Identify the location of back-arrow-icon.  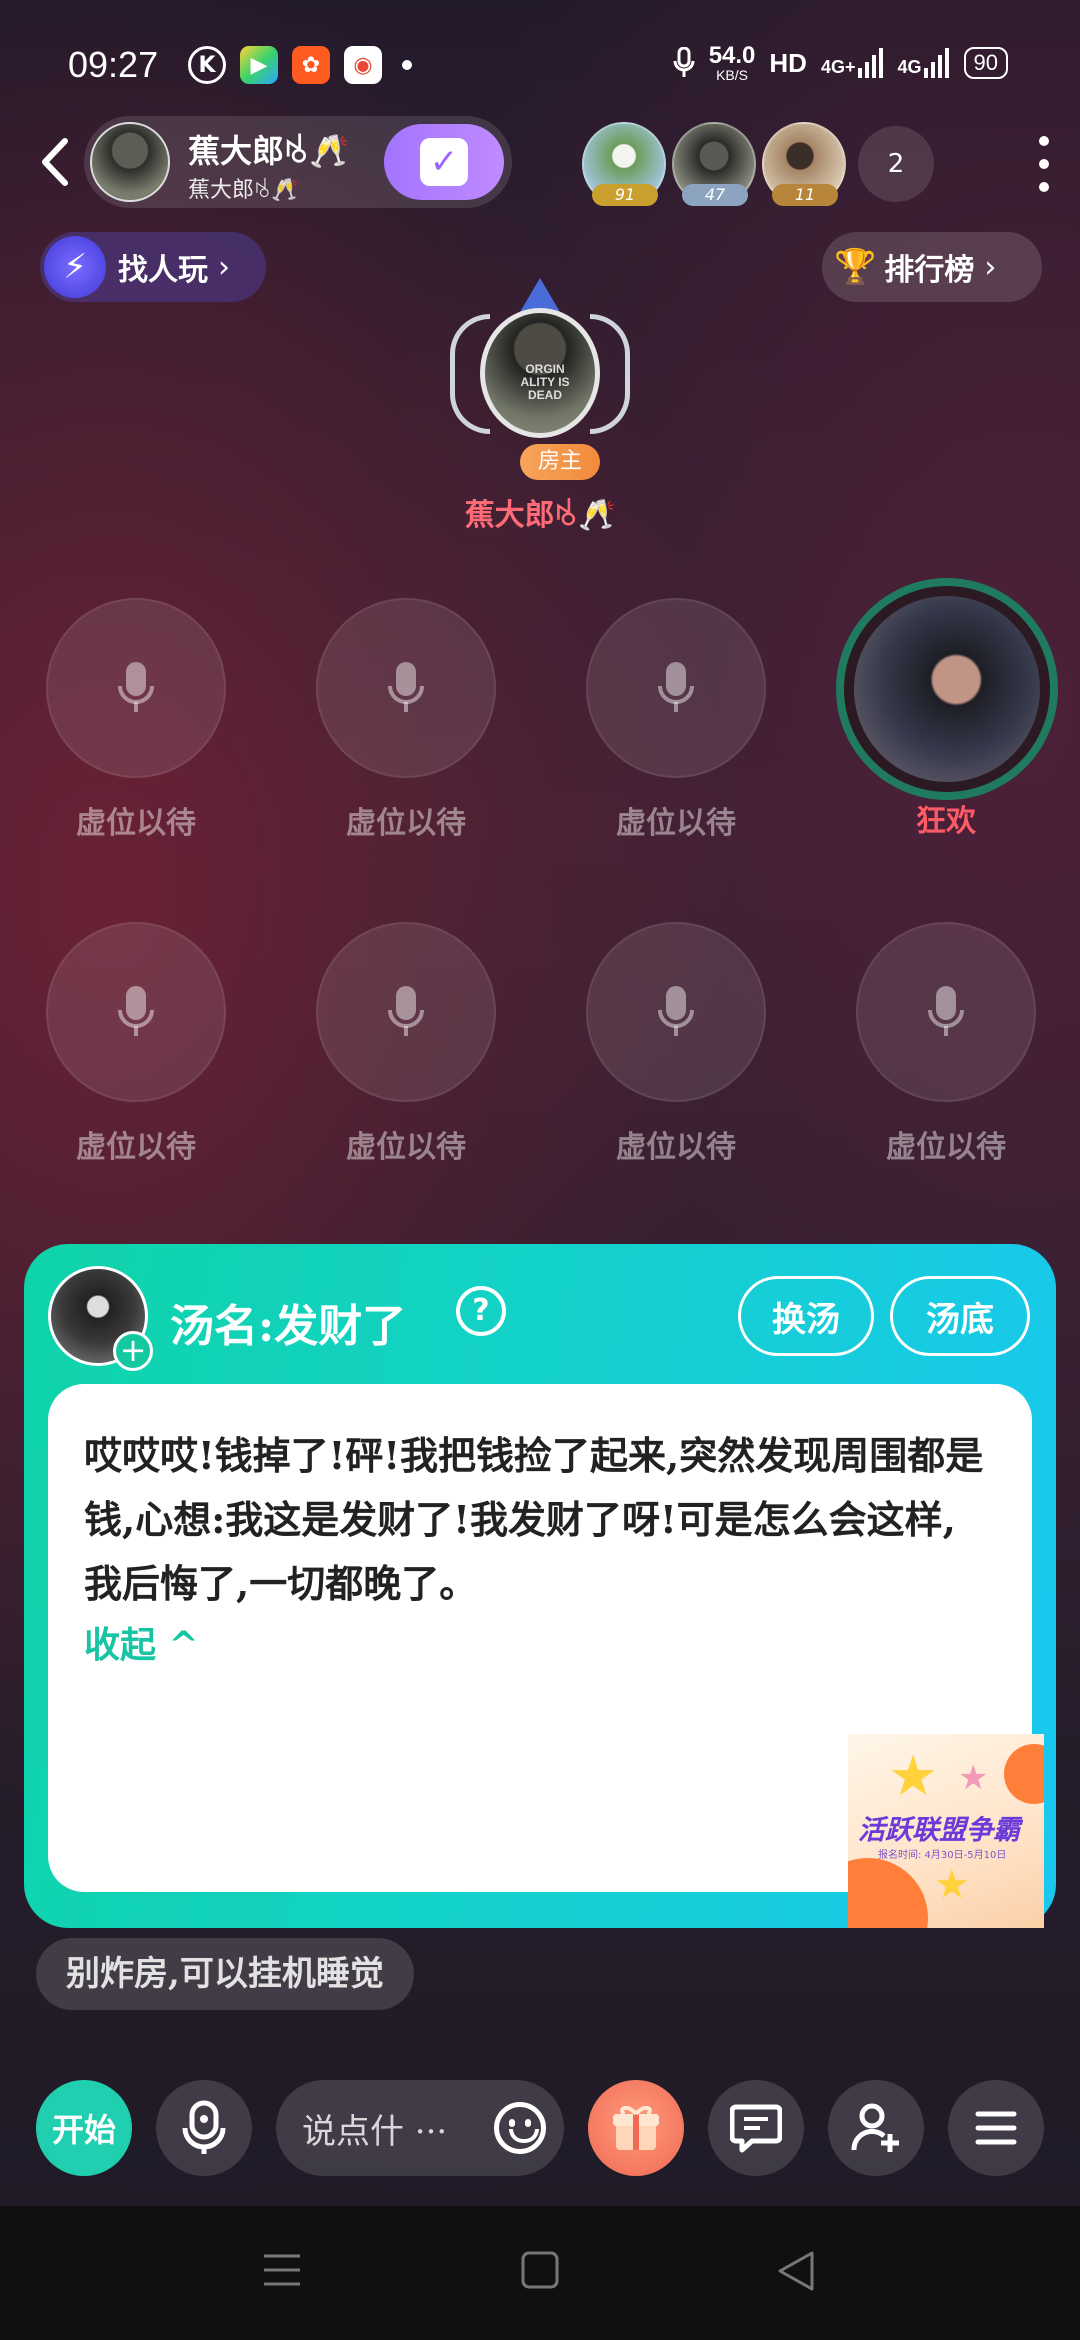
(55, 162).